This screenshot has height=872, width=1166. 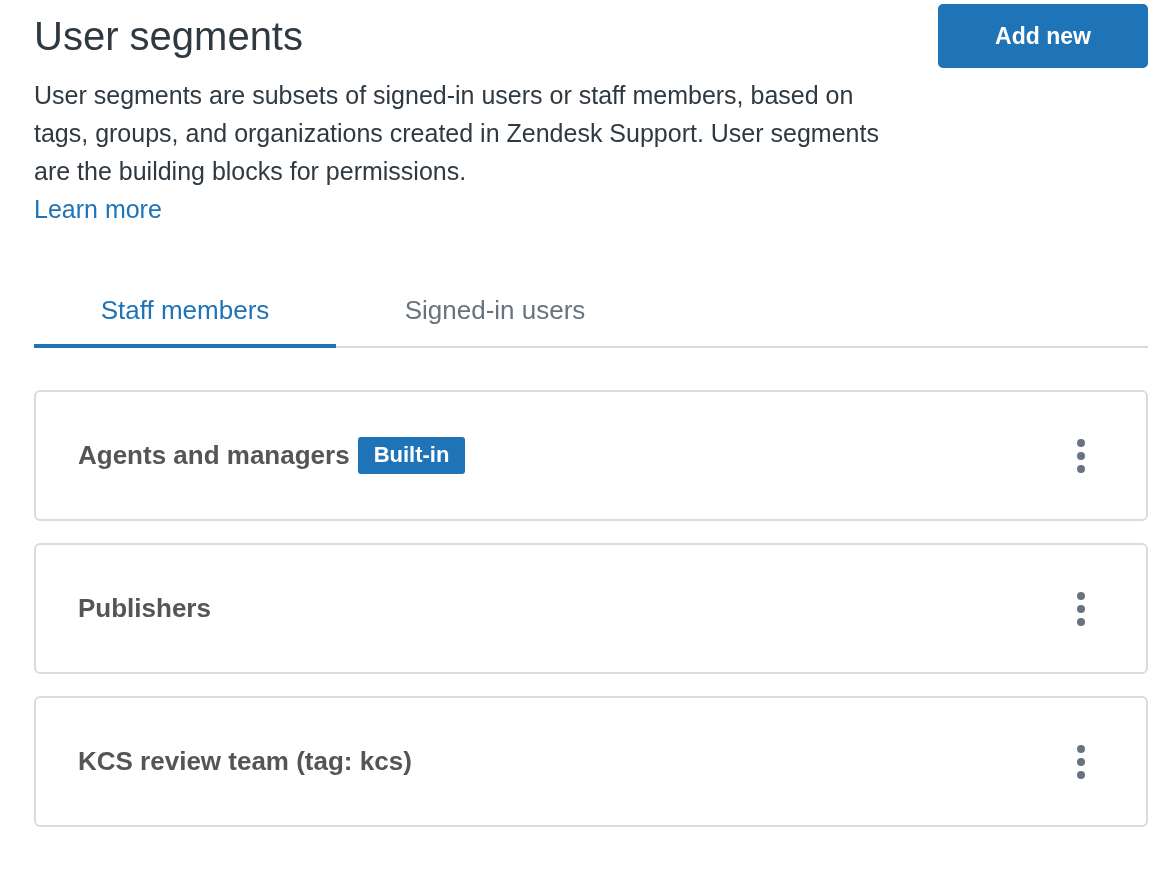 I want to click on tab: Staff members, so click(x=185, y=316).